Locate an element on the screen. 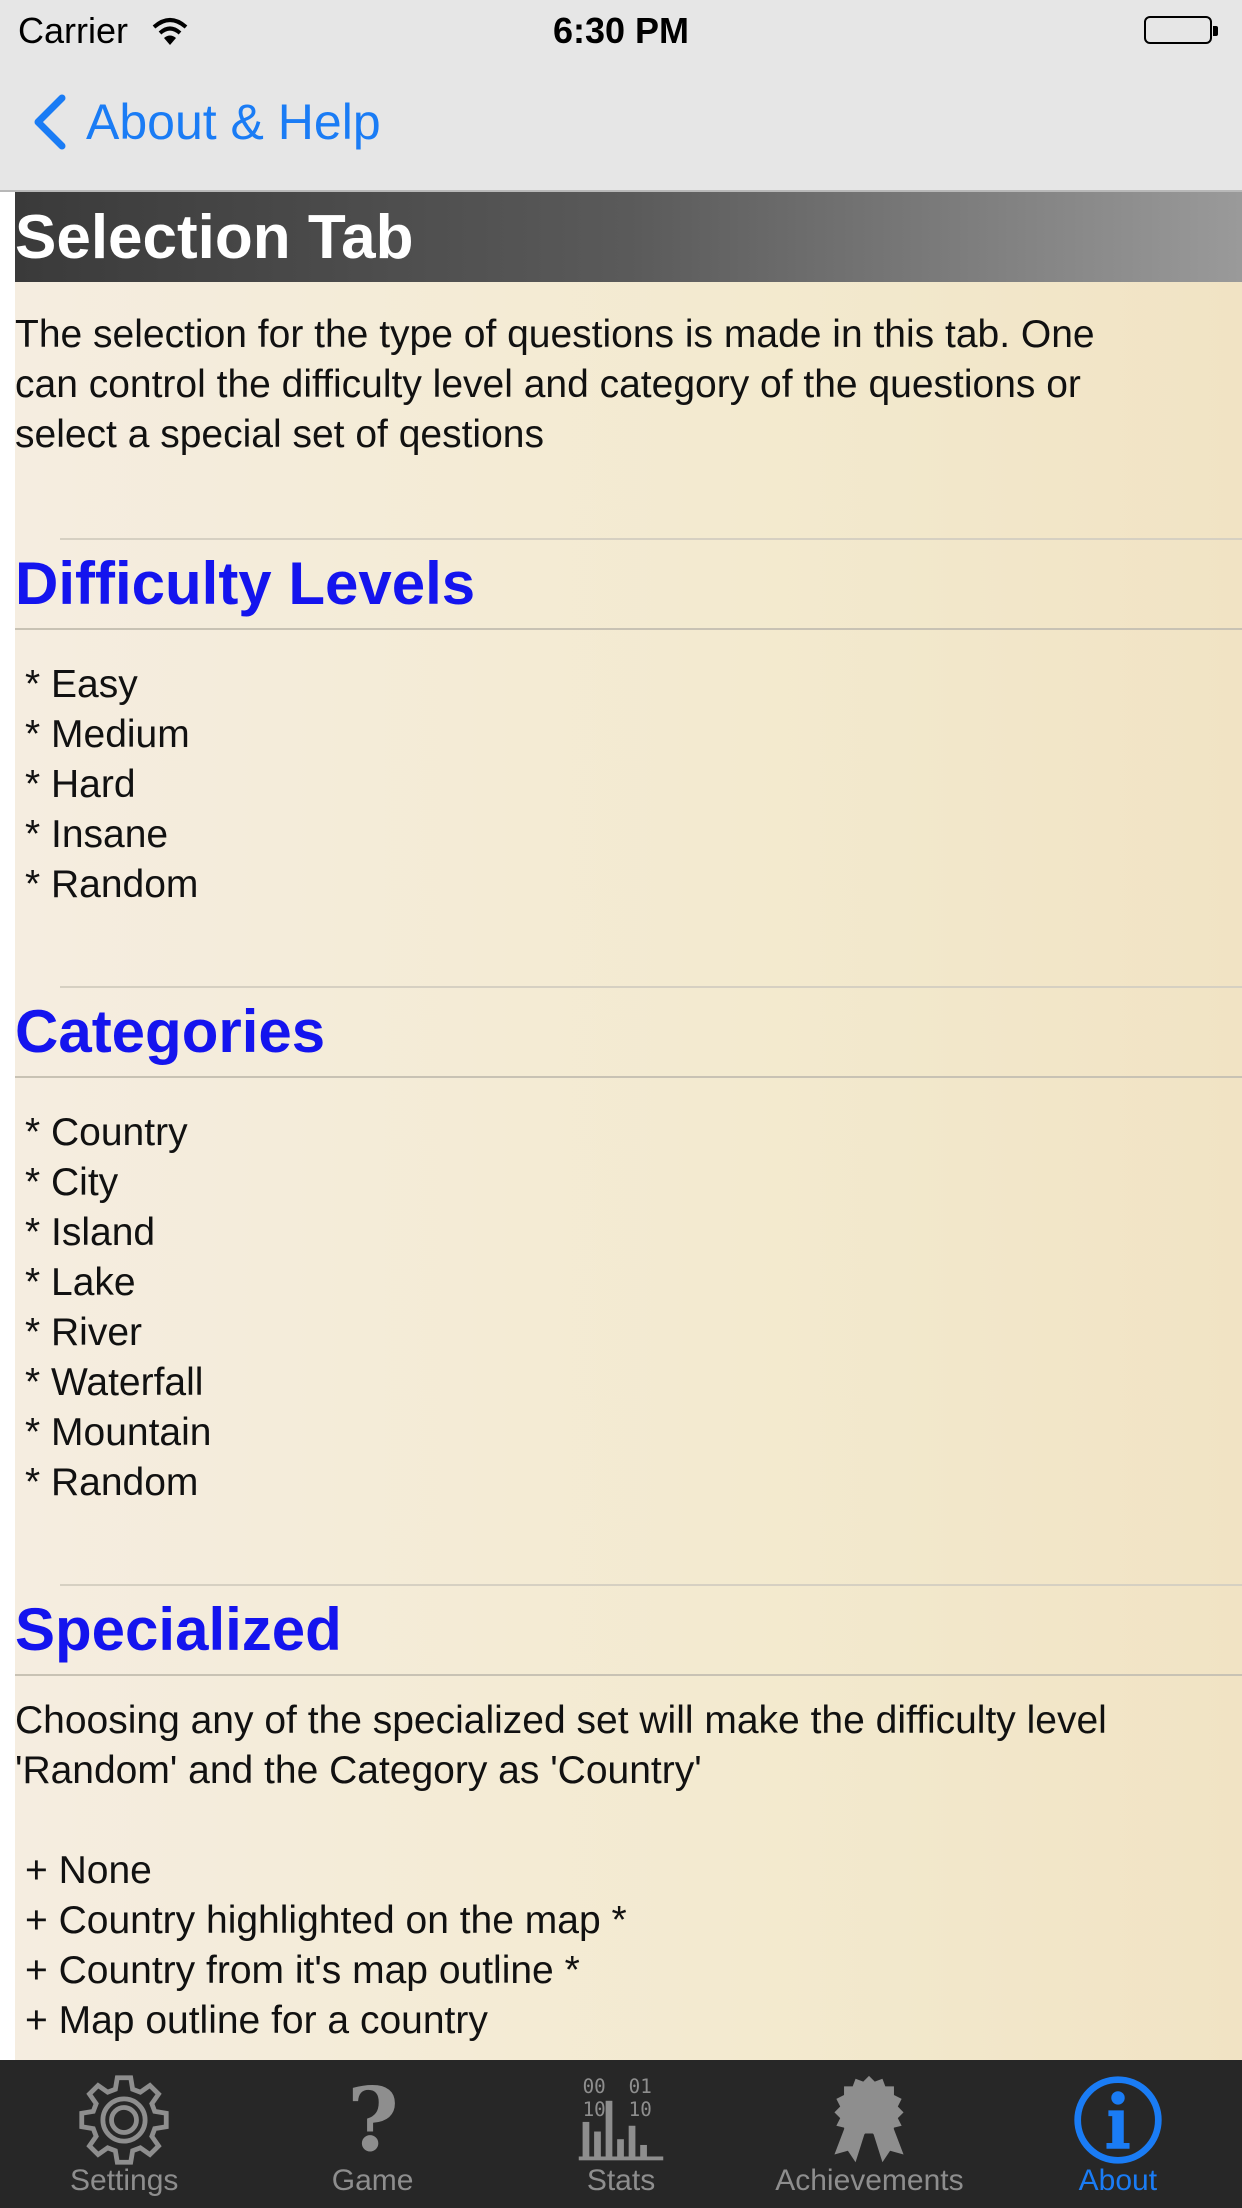  list-item: * Medium is located at coordinates (107, 734).